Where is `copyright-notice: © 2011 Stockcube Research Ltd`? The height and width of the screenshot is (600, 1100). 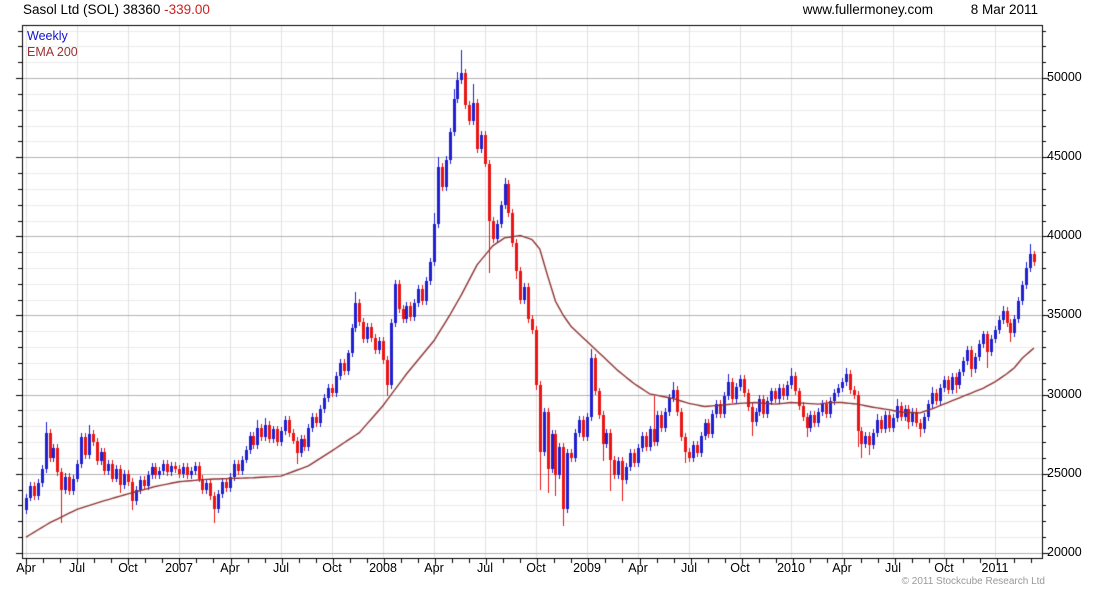
copyright-notice: © 2011 Stockcube Research Ltd is located at coordinates (973, 581).